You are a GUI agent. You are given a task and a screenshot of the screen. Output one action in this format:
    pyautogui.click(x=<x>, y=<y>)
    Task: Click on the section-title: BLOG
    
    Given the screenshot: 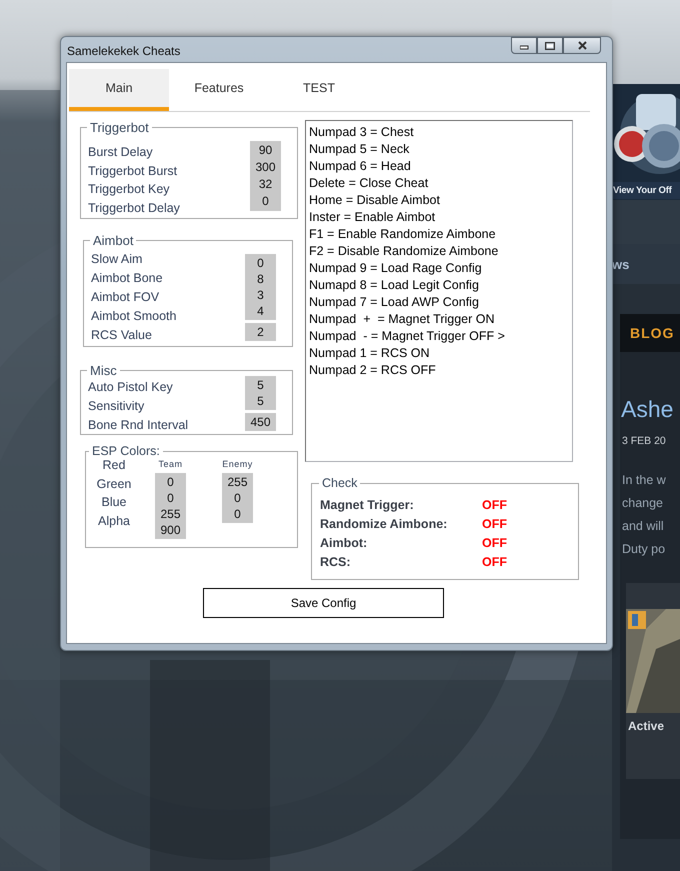 What is the action you would take?
    pyautogui.click(x=652, y=333)
    